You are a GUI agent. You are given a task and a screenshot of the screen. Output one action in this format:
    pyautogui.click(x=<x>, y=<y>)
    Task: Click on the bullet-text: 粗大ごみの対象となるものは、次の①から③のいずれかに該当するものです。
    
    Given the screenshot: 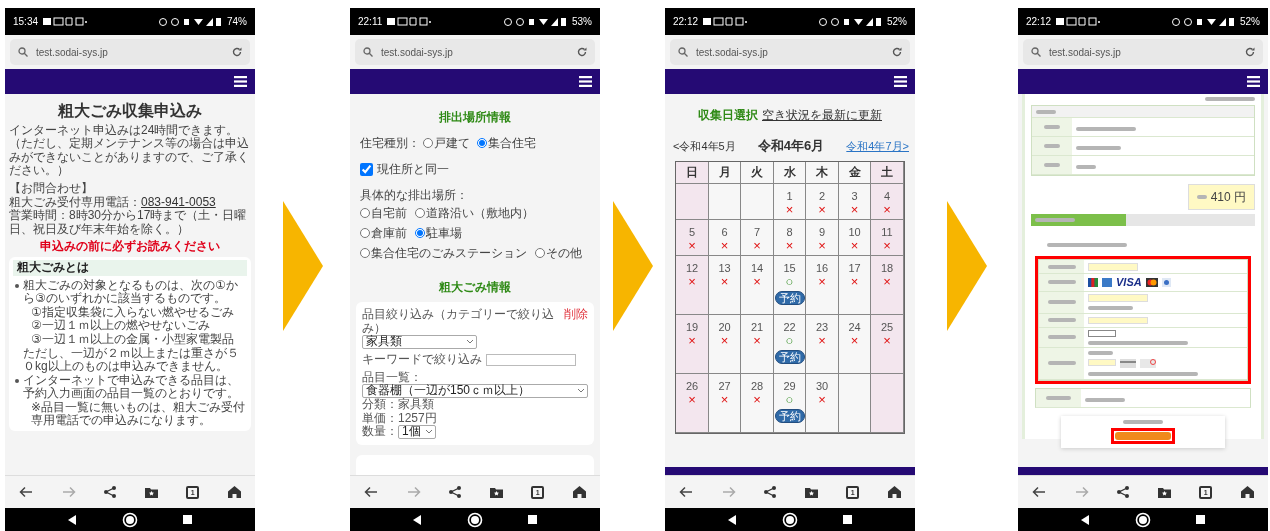 What is the action you would take?
    pyautogui.click(x=131, y=292)
    